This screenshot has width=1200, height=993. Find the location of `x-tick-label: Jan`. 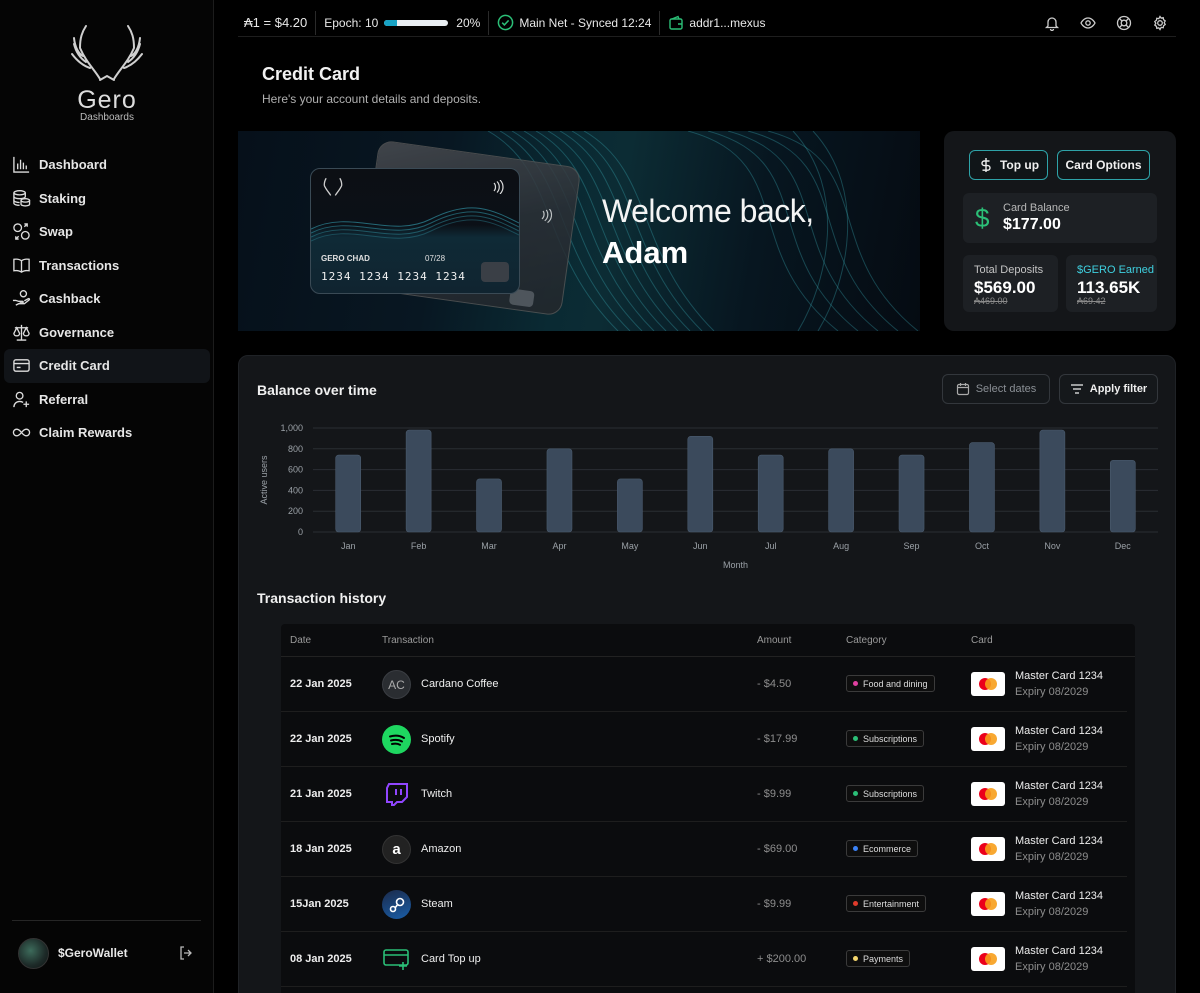

x-tick-label: Jan is located at coordinates (348, 546).